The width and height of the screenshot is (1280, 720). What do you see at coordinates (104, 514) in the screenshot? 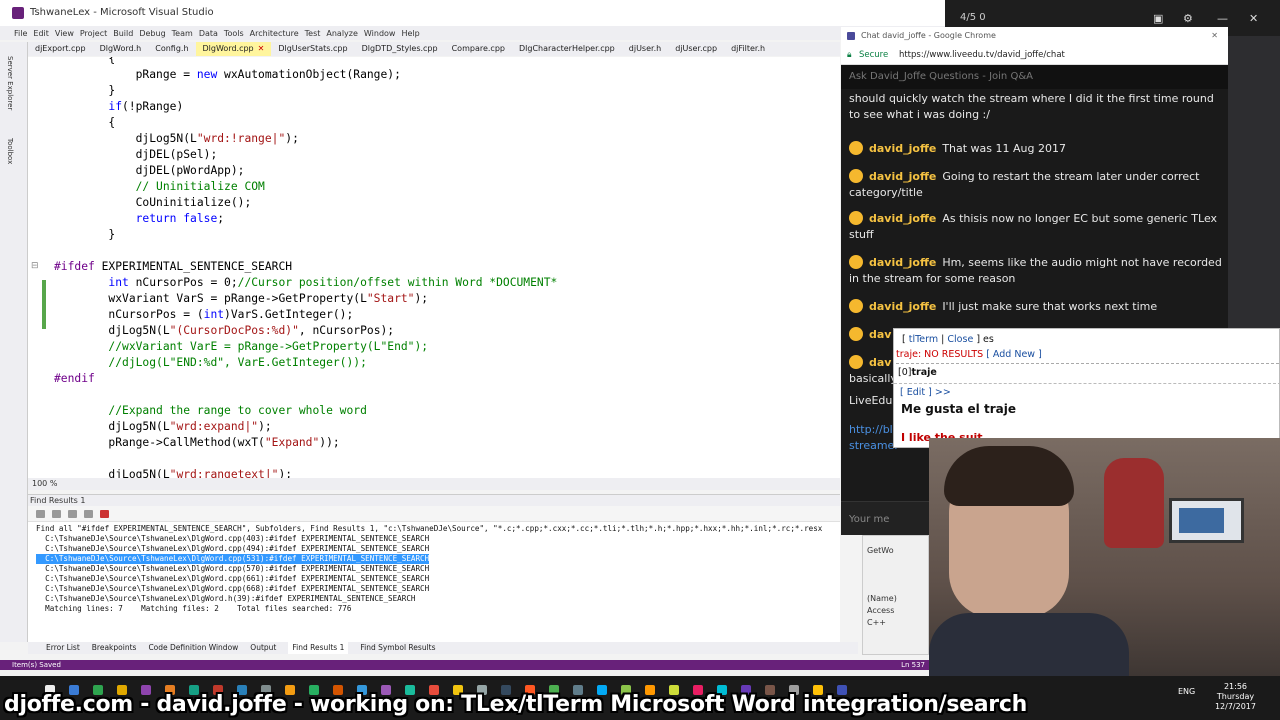
I see `find-stop-icon` at bounding box center [104, 514].